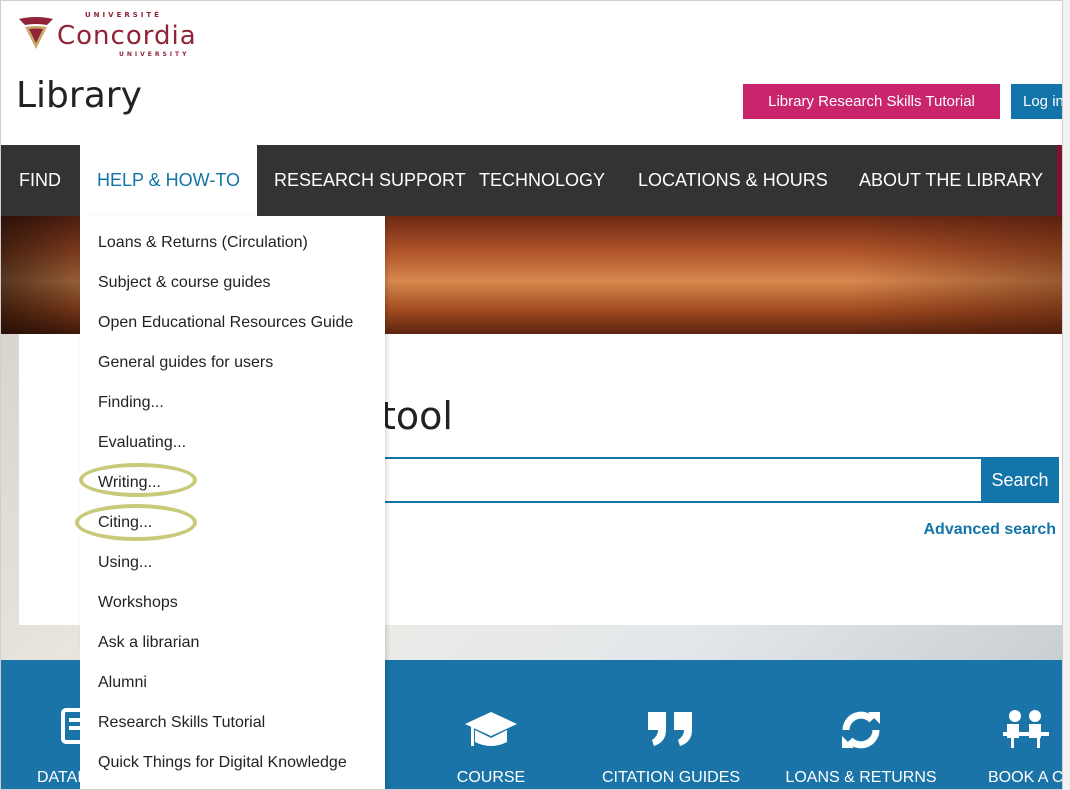 The height and width of the screenshot is (790, 1070). What do you see at coordinates (138, 480) in the screenshot?
I see `highlight-ring-writing` at bounding box center [138, 480].